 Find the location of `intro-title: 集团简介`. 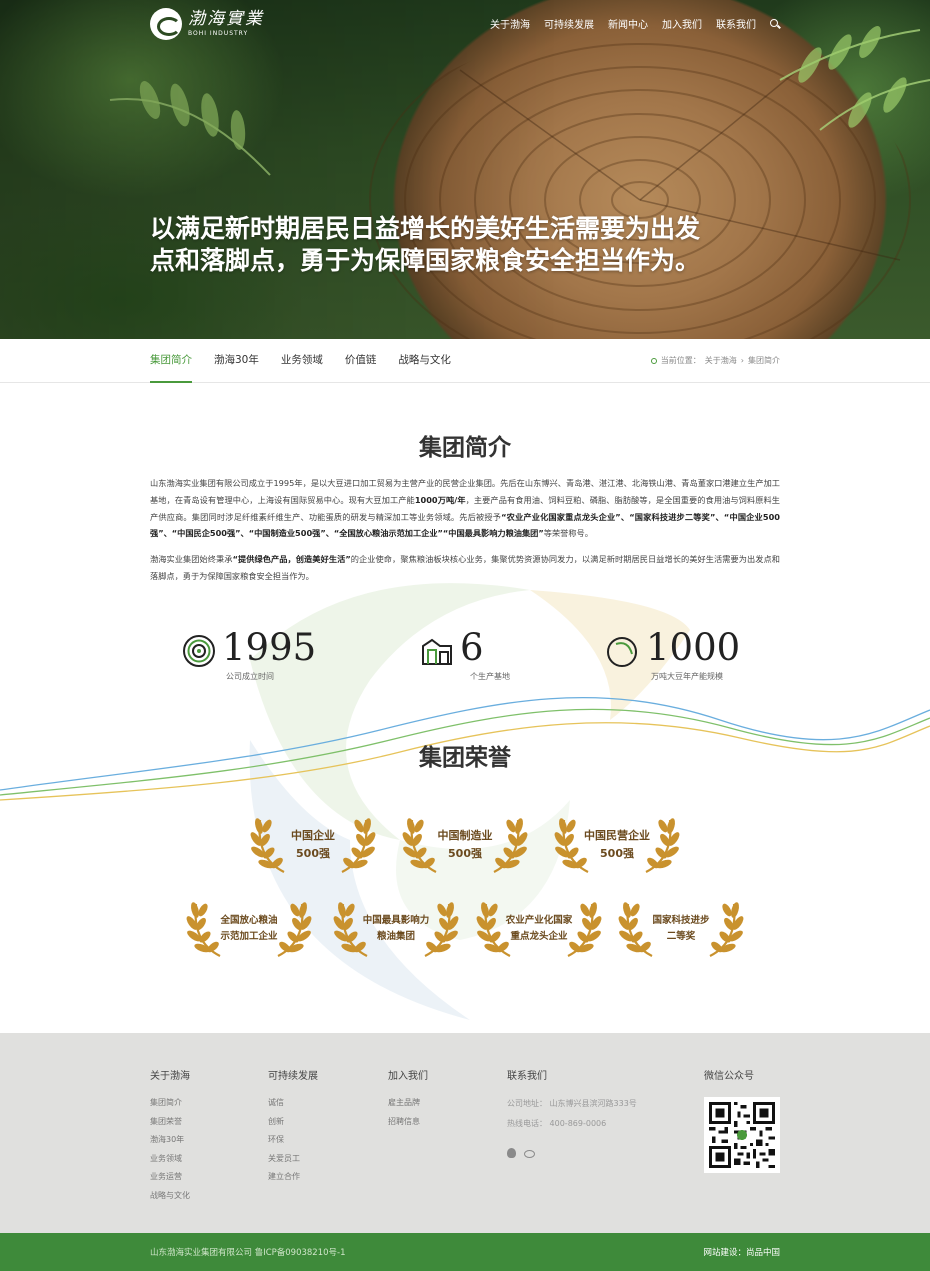

intro-title: 集团简介 is located at coordinates (465, 448).